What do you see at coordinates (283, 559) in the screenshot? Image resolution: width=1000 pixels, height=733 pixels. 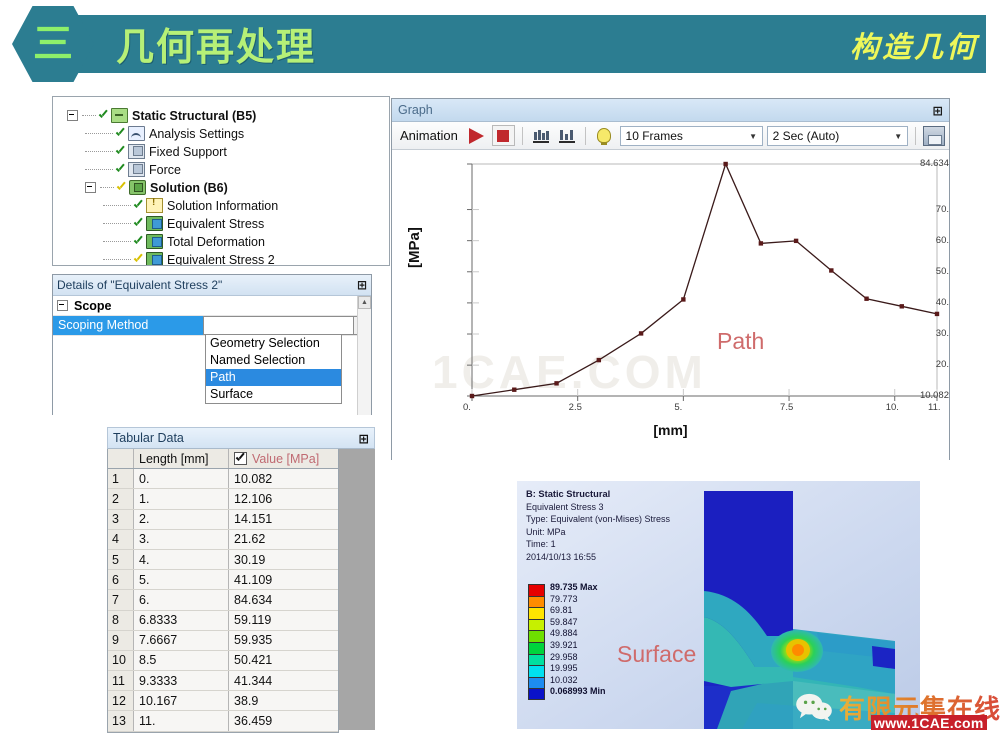 I see `table-cell-value: 30.19` at bounding box center [283, 559].